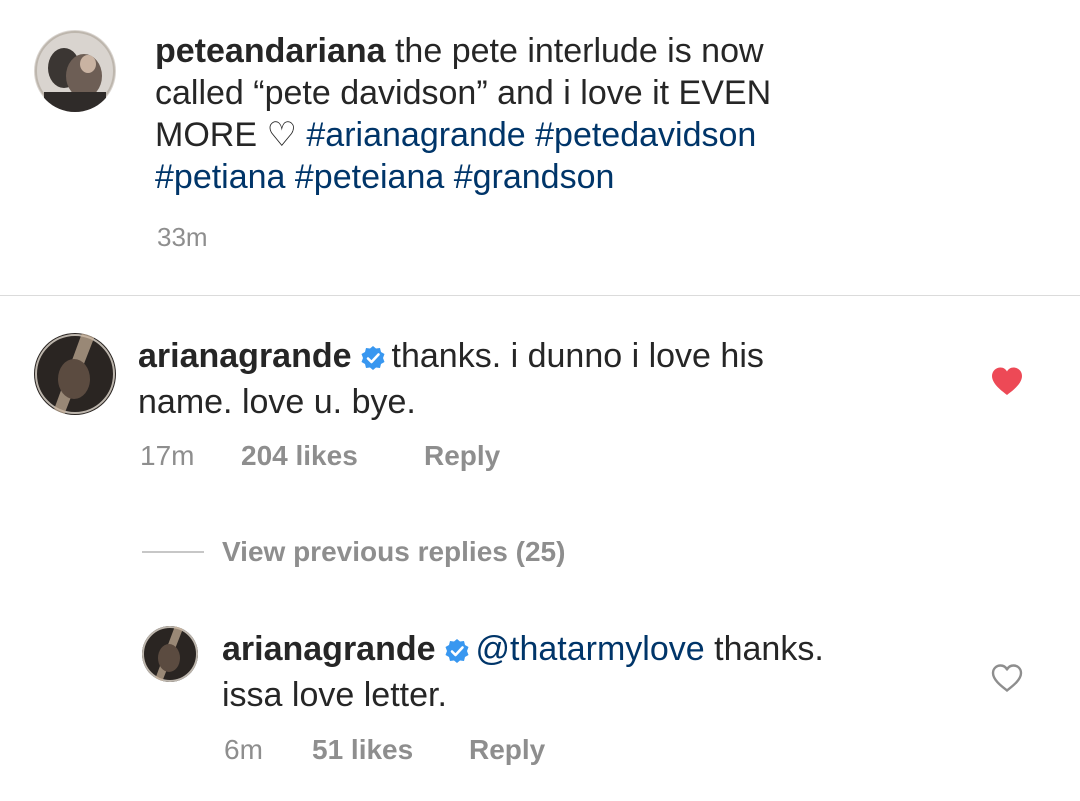 This screenshot has width=1080, height=801. I want to click on caption-timestamp: 33m, so click(182, 237).